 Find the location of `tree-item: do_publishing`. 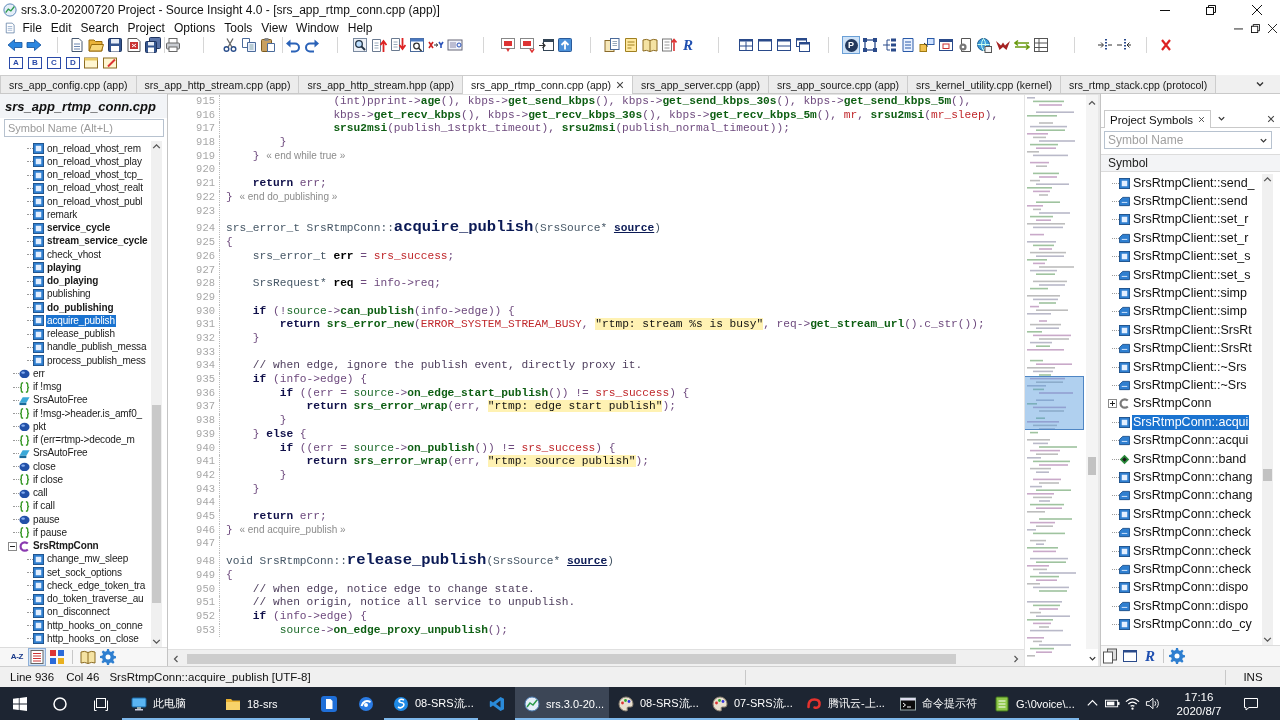

tree-item: do_publishing is located at coordinates (80, 307).